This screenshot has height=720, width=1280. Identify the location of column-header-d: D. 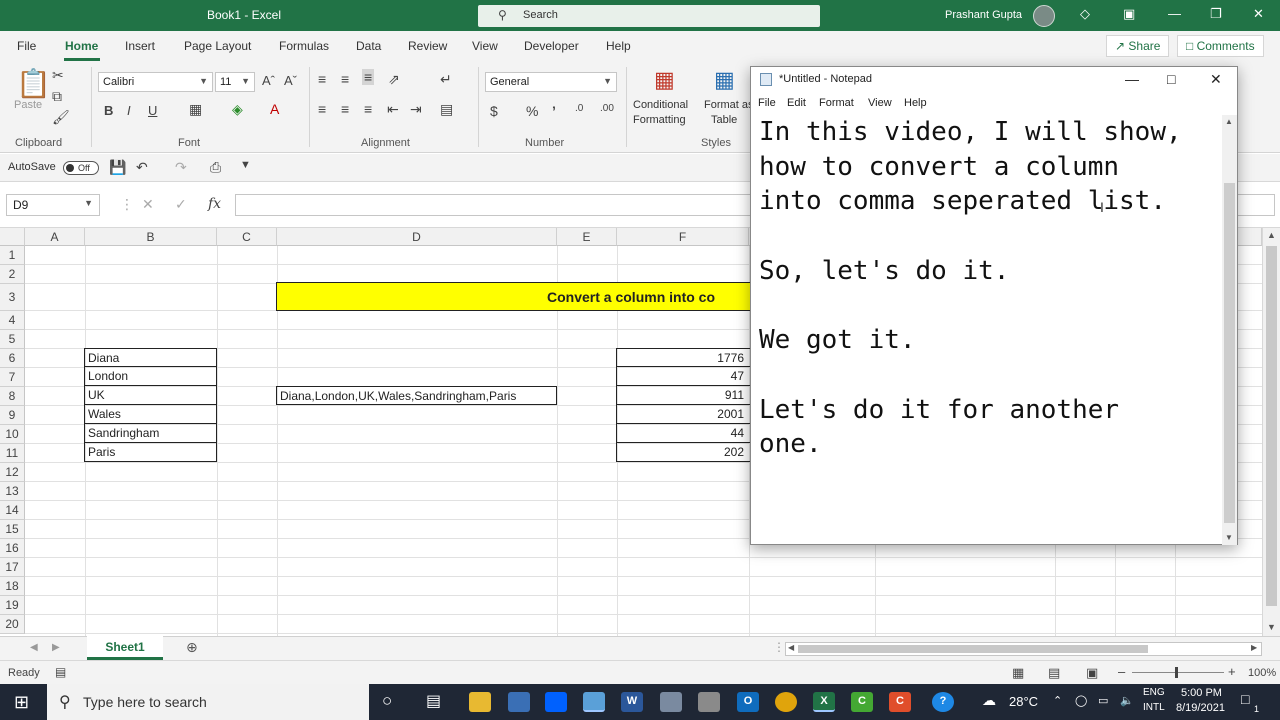
(417, 237).